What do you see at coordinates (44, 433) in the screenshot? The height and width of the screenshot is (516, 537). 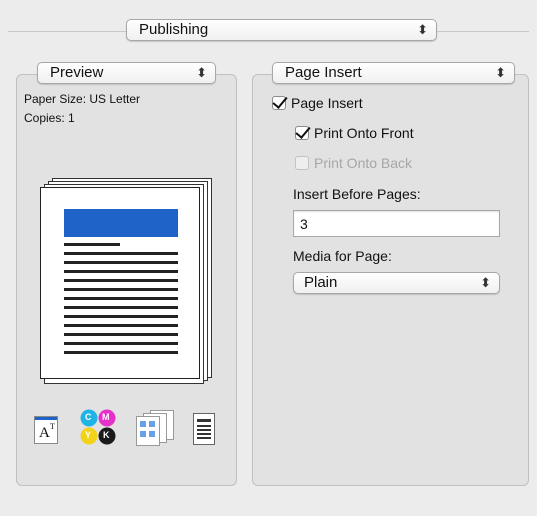 I see `font-icon-letter: A` at bounding box center [44, 433].